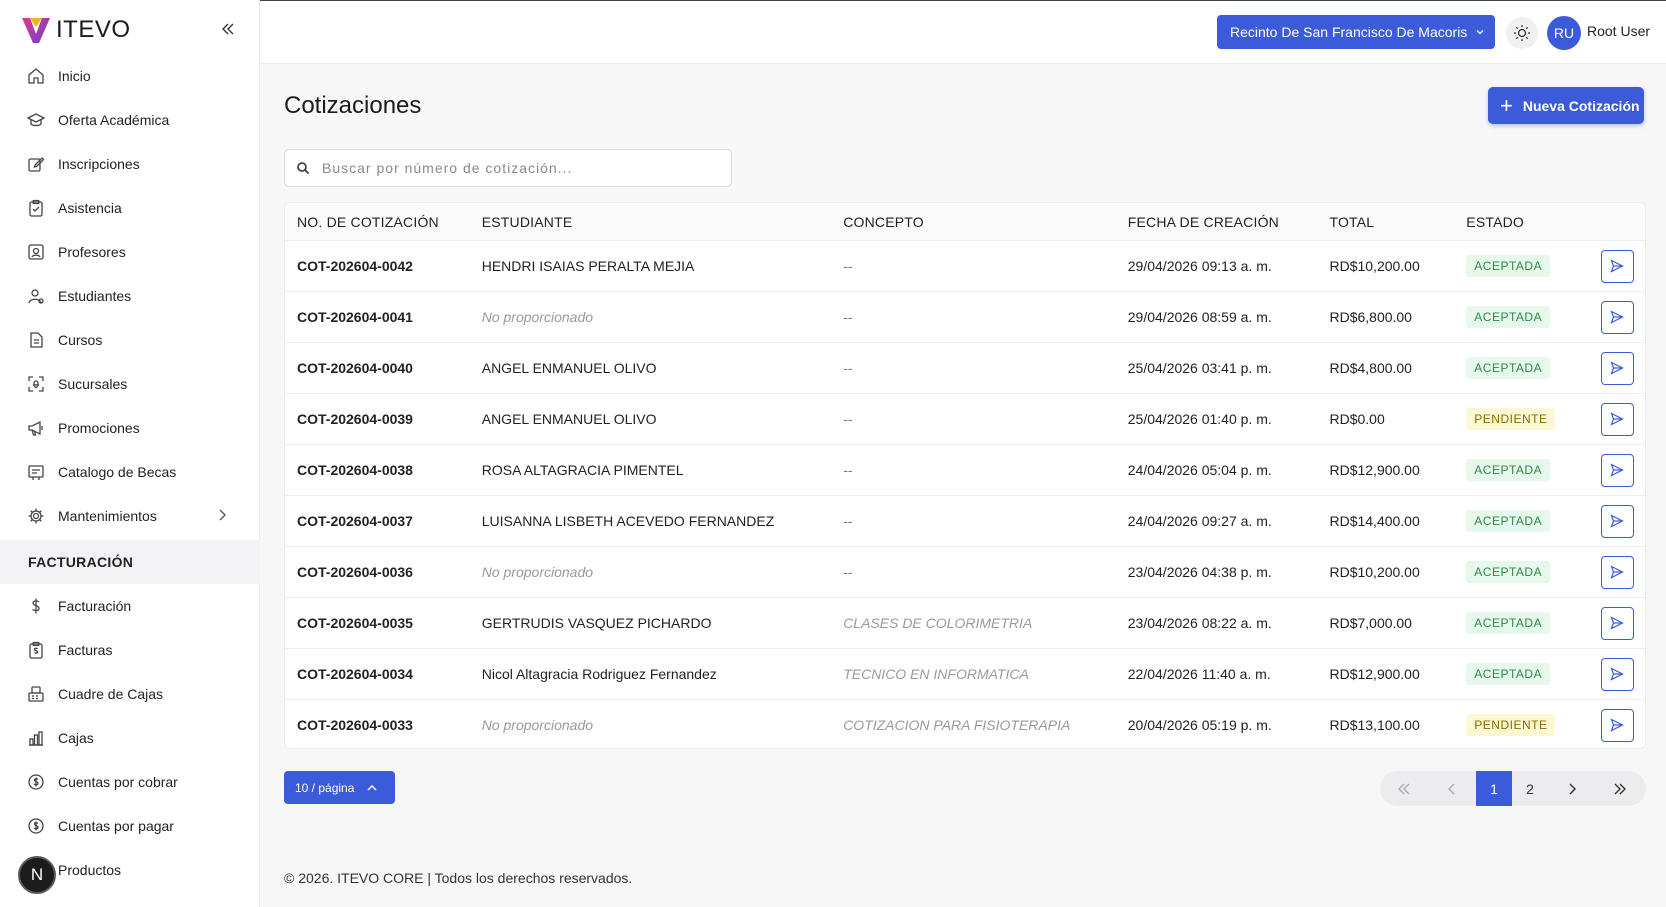  I want to click on sidebar-item-cuentas-pagar: Cuentas por pagar, so click(130, 826).